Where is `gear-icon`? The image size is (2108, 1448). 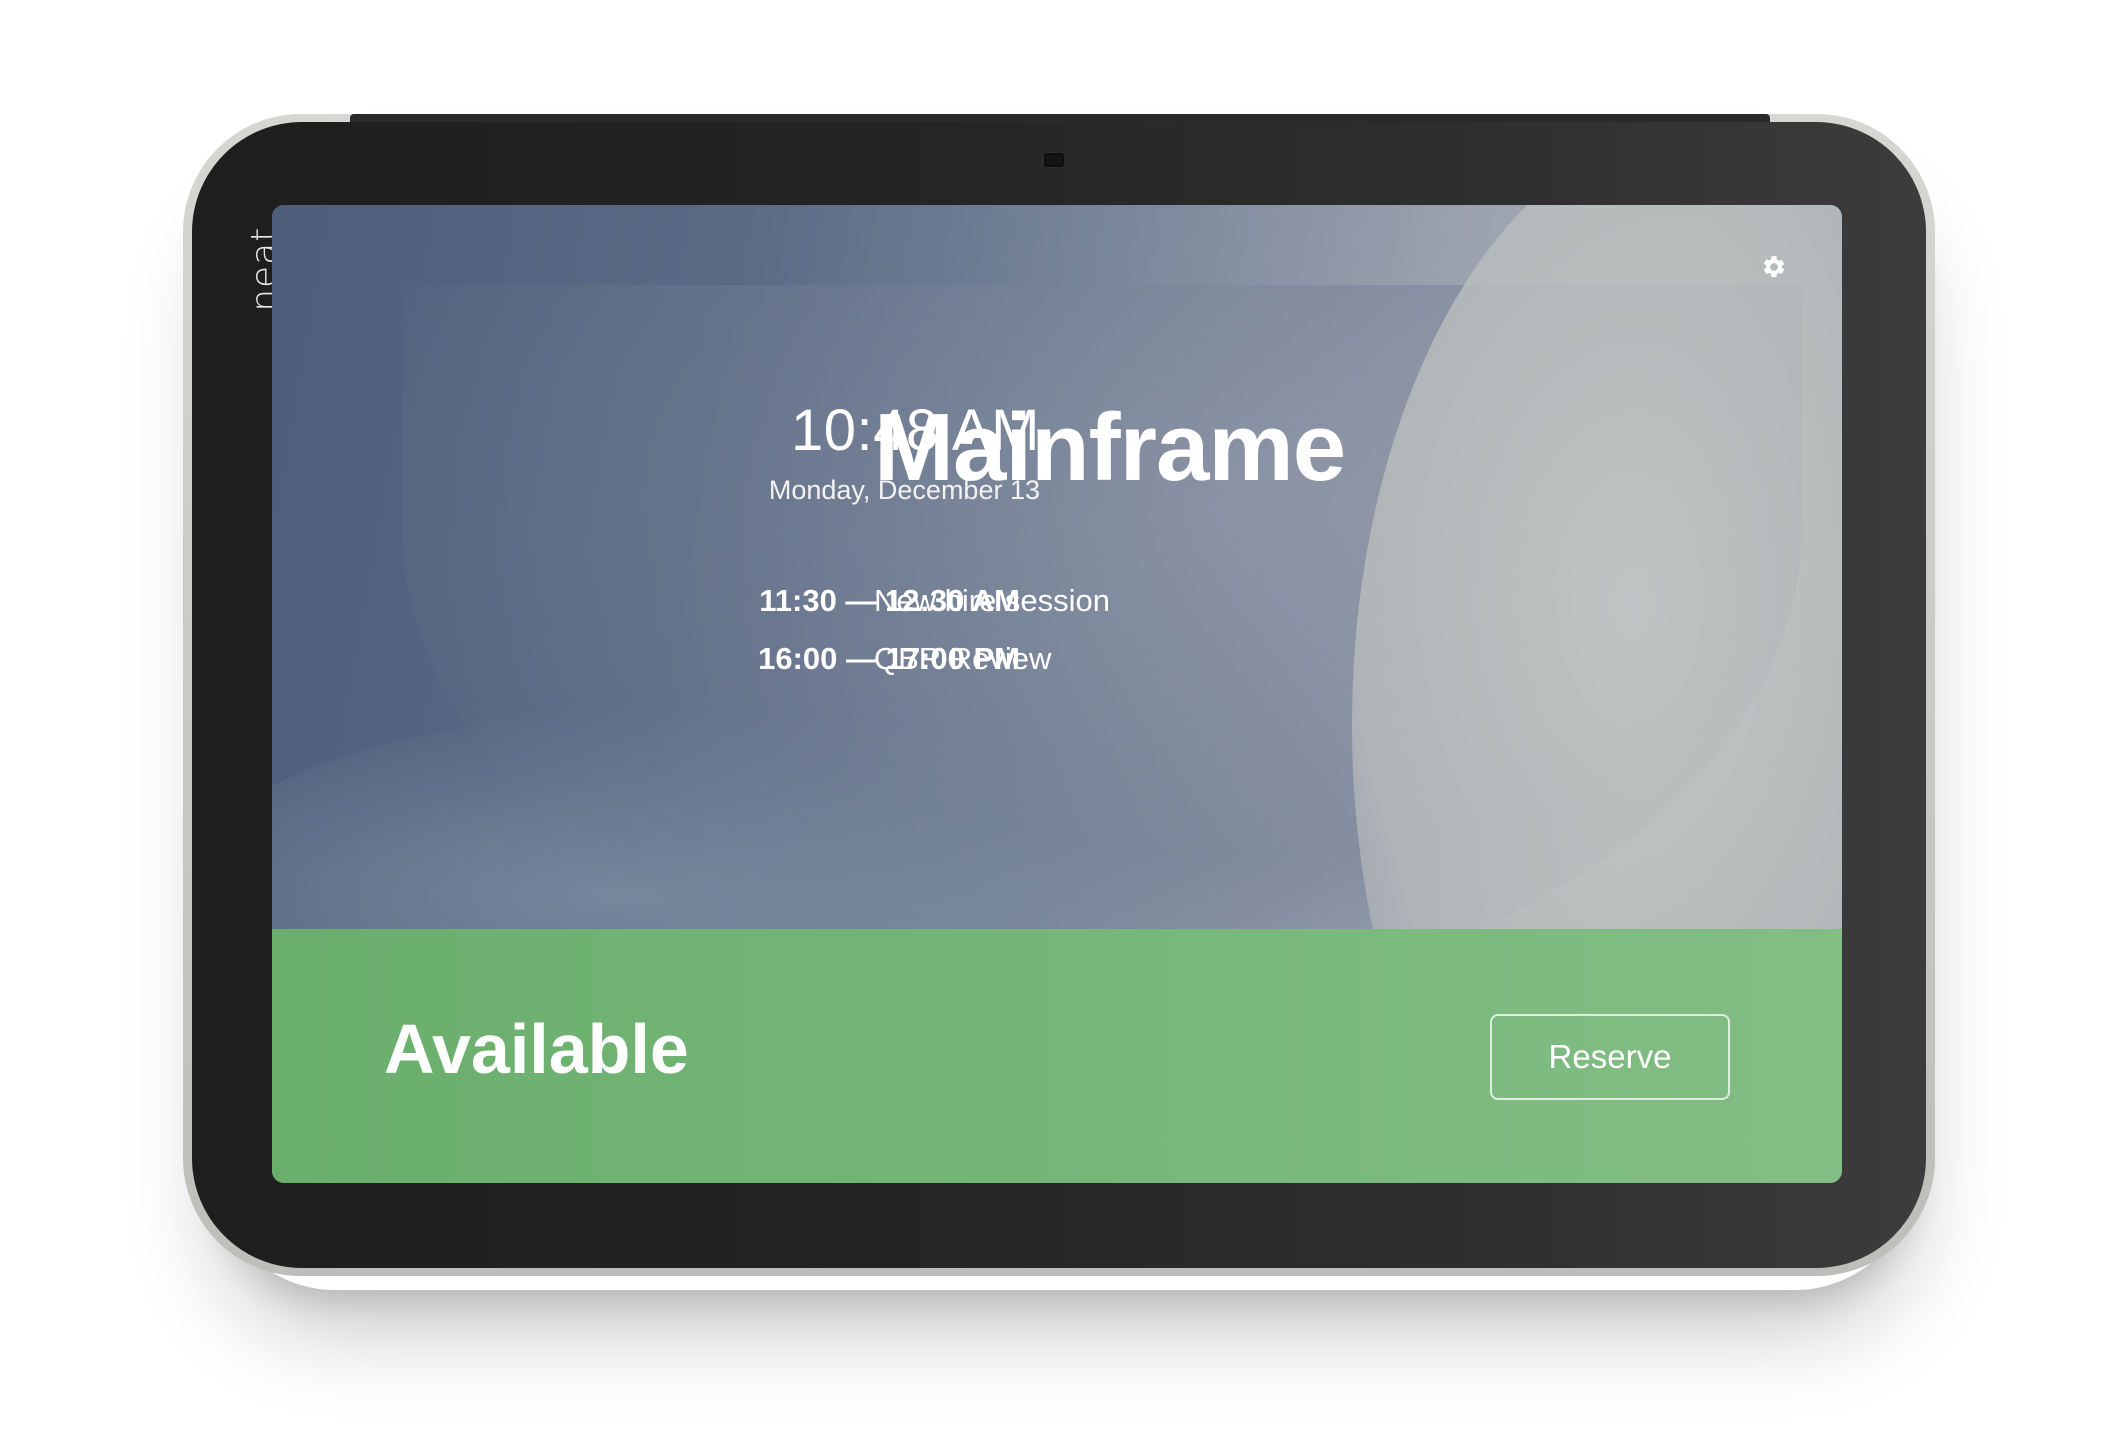 gear-icon is located at coordinates (1774, 269).